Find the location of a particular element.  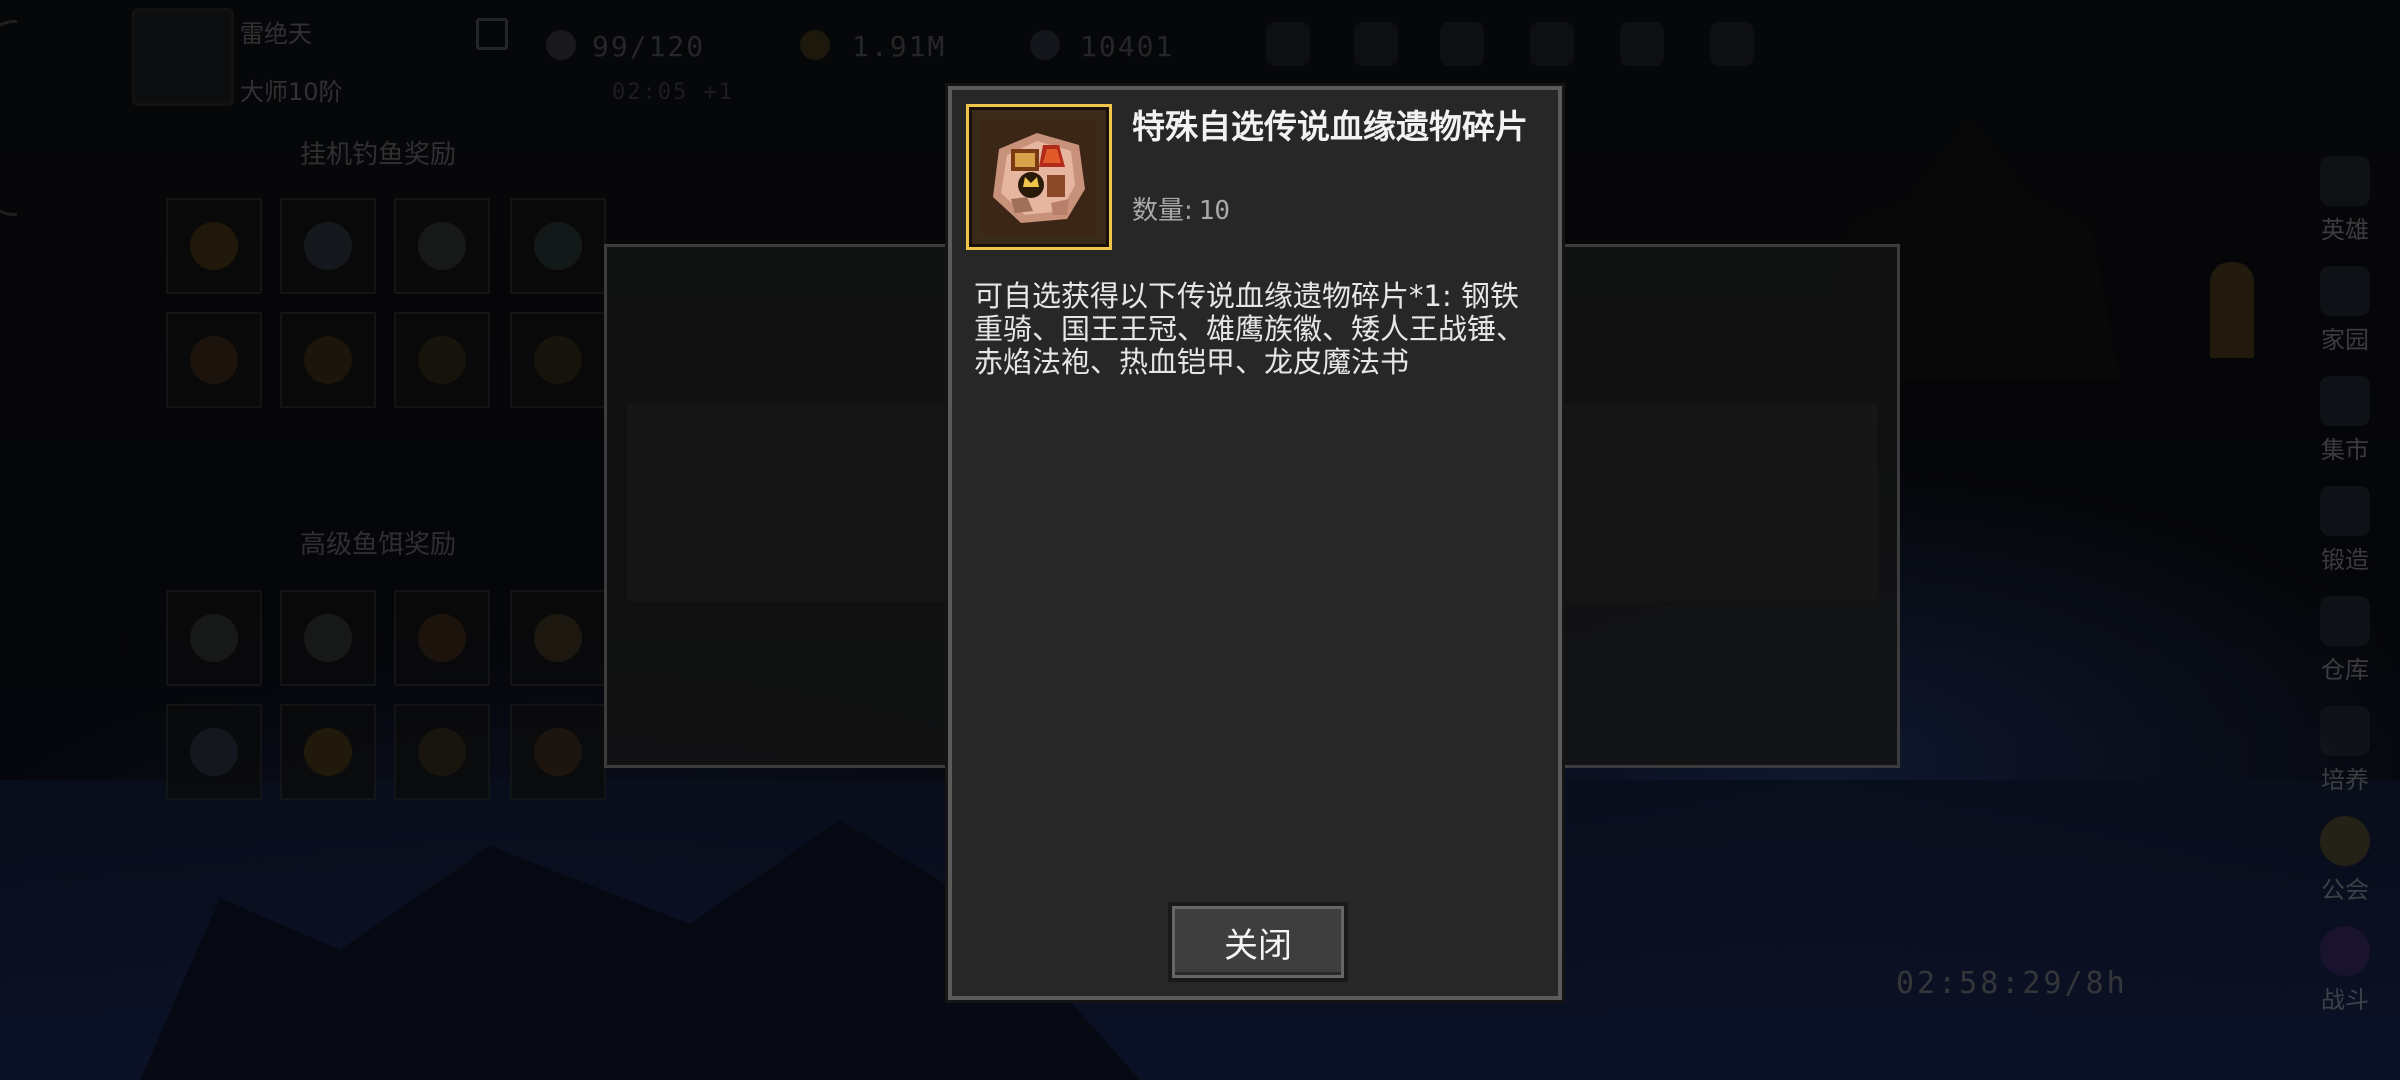

item-quantity: 数量: 10 is located at coordinates (1181, 208).